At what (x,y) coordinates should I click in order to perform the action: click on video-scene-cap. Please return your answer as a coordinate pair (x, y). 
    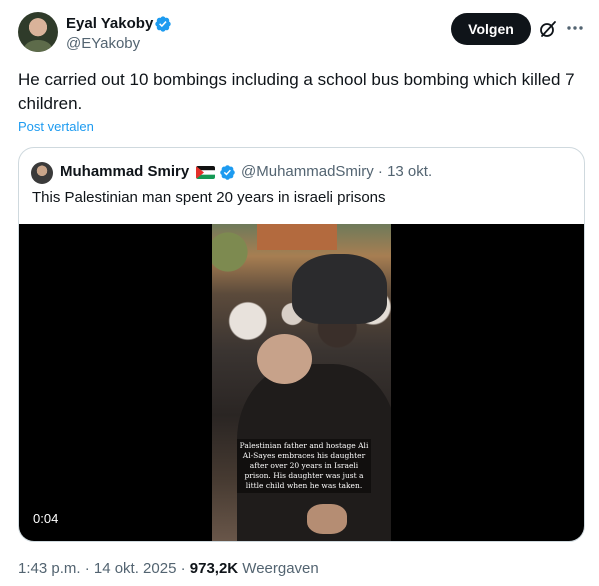
    Looking at the image, I should click on (339, 289).